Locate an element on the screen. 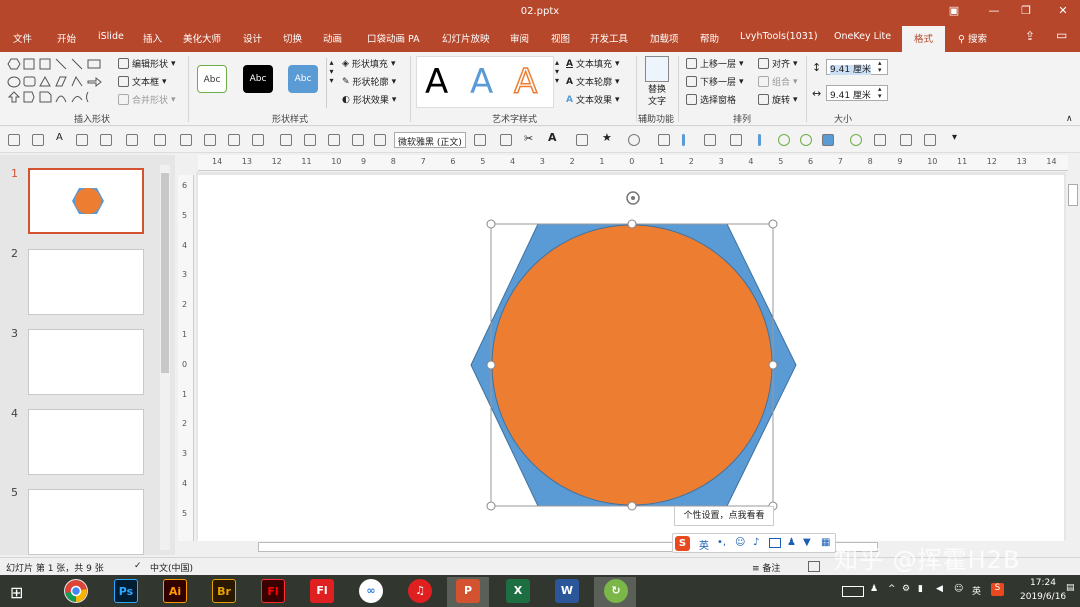 Image resolution: width=1080 pixels, height=607 pixels. sogou-tray-icon: S is located at coordinates (997, 589).